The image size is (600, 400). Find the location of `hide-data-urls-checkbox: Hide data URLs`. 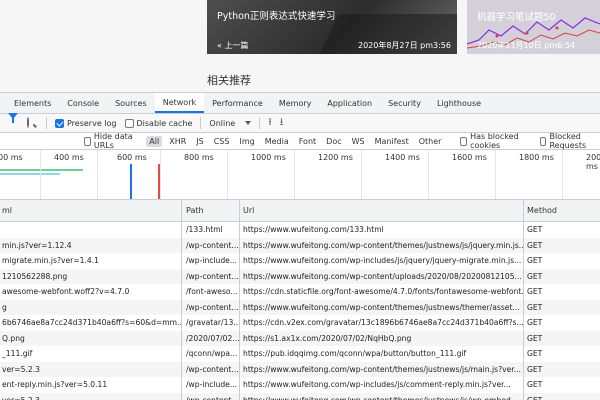

hide-data-urls-checkbox: Hide data URLs is located at coordinates (110, 141).